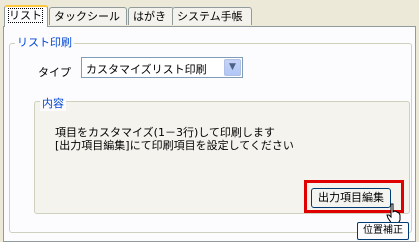 The image size is (419, 242). I want to click on type-select: カスタマイズリスト印刷 ▼, so click(162, 67).